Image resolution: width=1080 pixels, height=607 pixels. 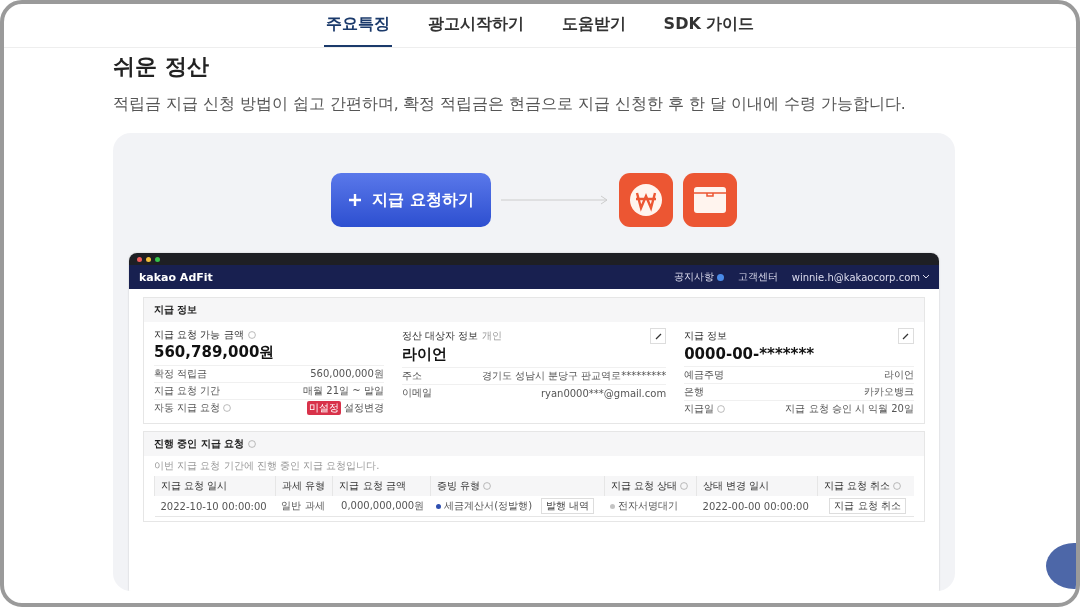 I want to click on header-link: 공지사항, so click(x=698, y=277).